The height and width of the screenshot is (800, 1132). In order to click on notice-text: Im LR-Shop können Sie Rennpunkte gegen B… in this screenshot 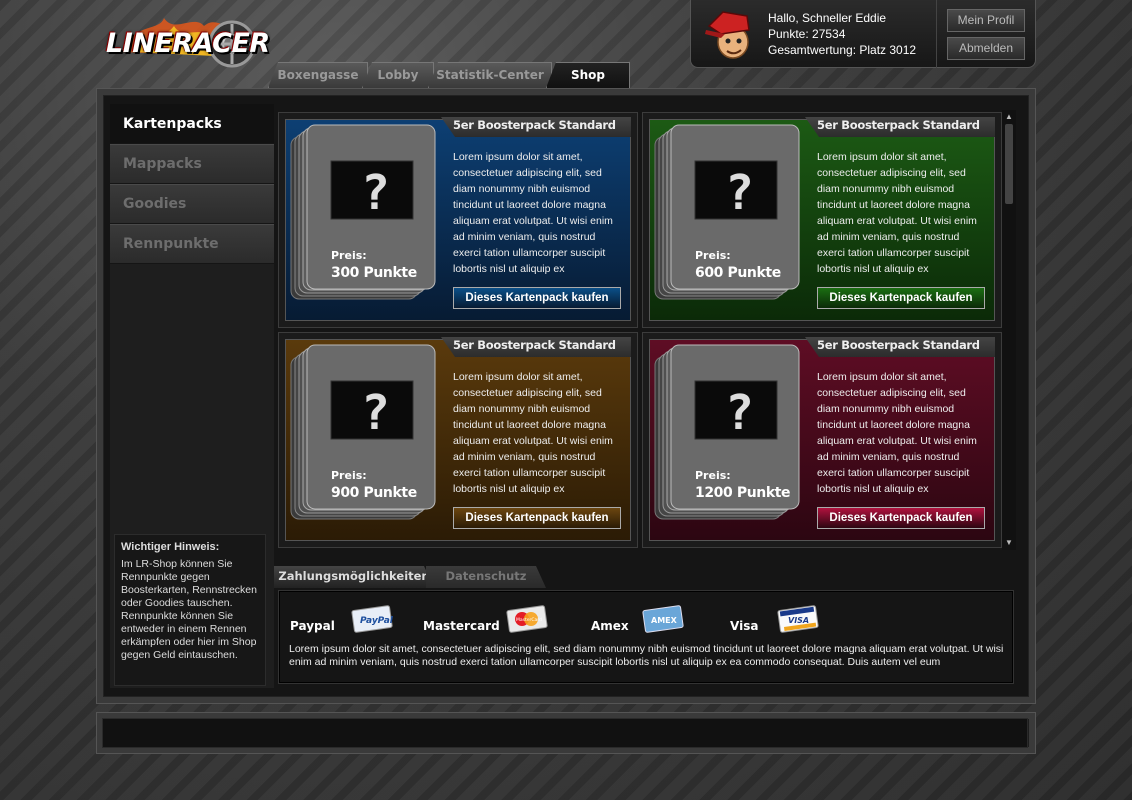, I will do `click(189, 609)`.